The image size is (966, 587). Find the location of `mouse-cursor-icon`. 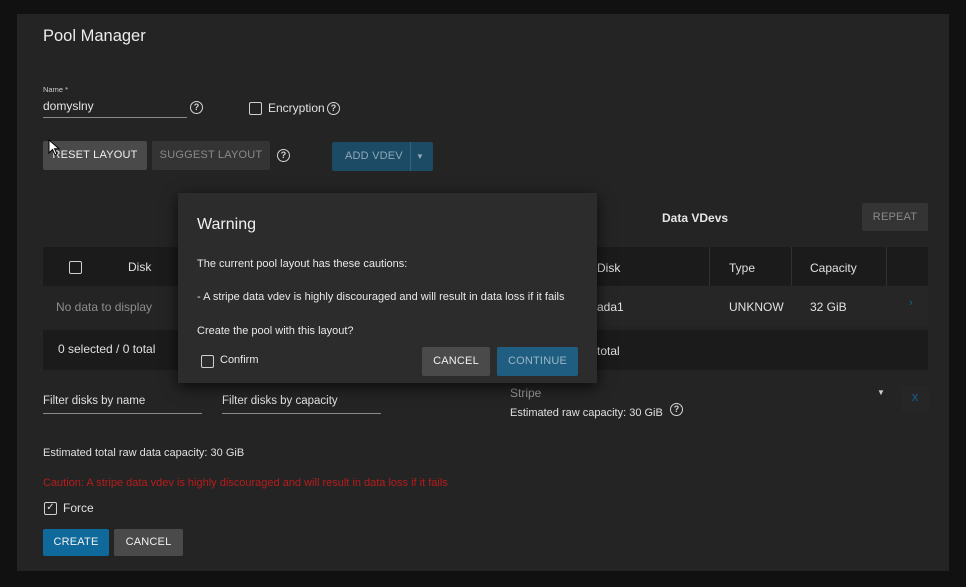

mouse-cursor-icon is located at coordinates (54, 147).